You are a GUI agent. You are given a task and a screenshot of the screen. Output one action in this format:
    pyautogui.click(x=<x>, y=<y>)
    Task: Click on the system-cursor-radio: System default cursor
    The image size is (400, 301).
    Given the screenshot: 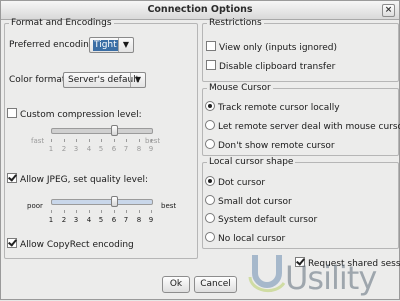 What is the action you would take?
    pyautogui.click(x=261, y=219)
    